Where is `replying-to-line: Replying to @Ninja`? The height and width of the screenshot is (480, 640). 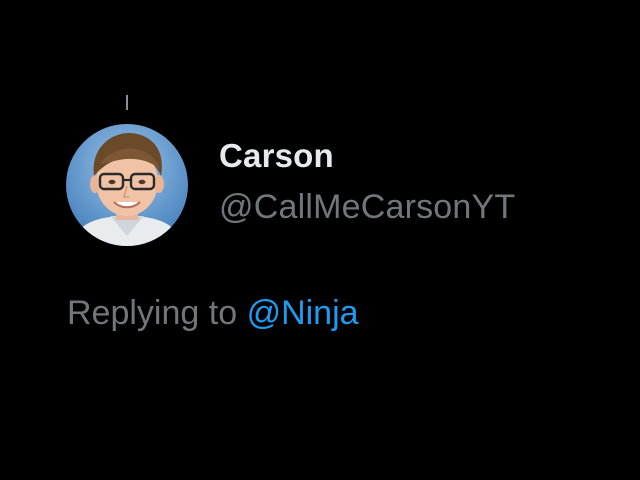 replying-to-line: Replying to @Ninja is located at coordinates (213, 313).